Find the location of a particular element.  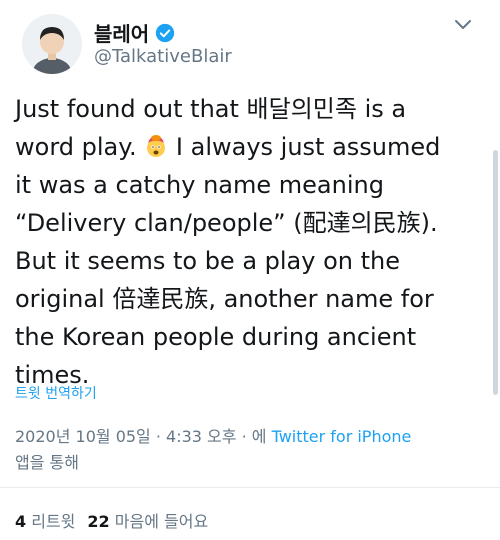

handle: @TalkativeBlair is located at coordinates (163, 56).